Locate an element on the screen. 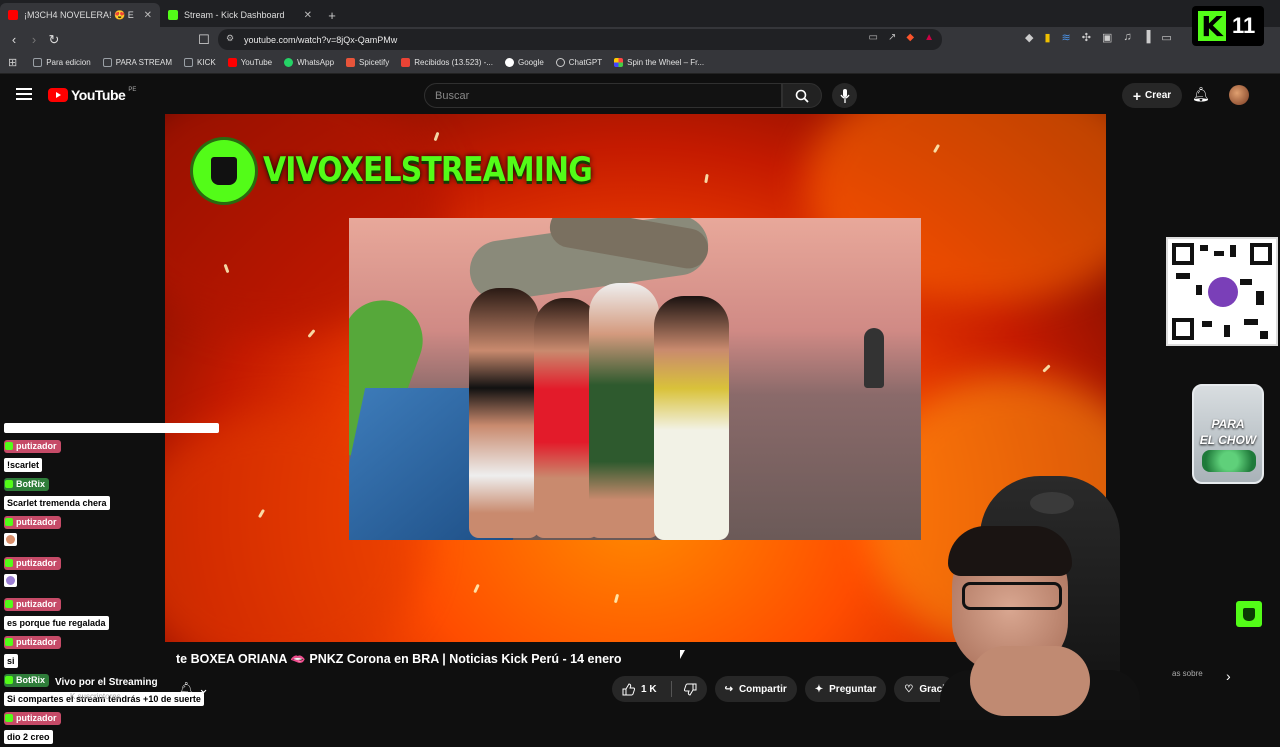  chatgpt-icon is located at coordinates (560, 62).